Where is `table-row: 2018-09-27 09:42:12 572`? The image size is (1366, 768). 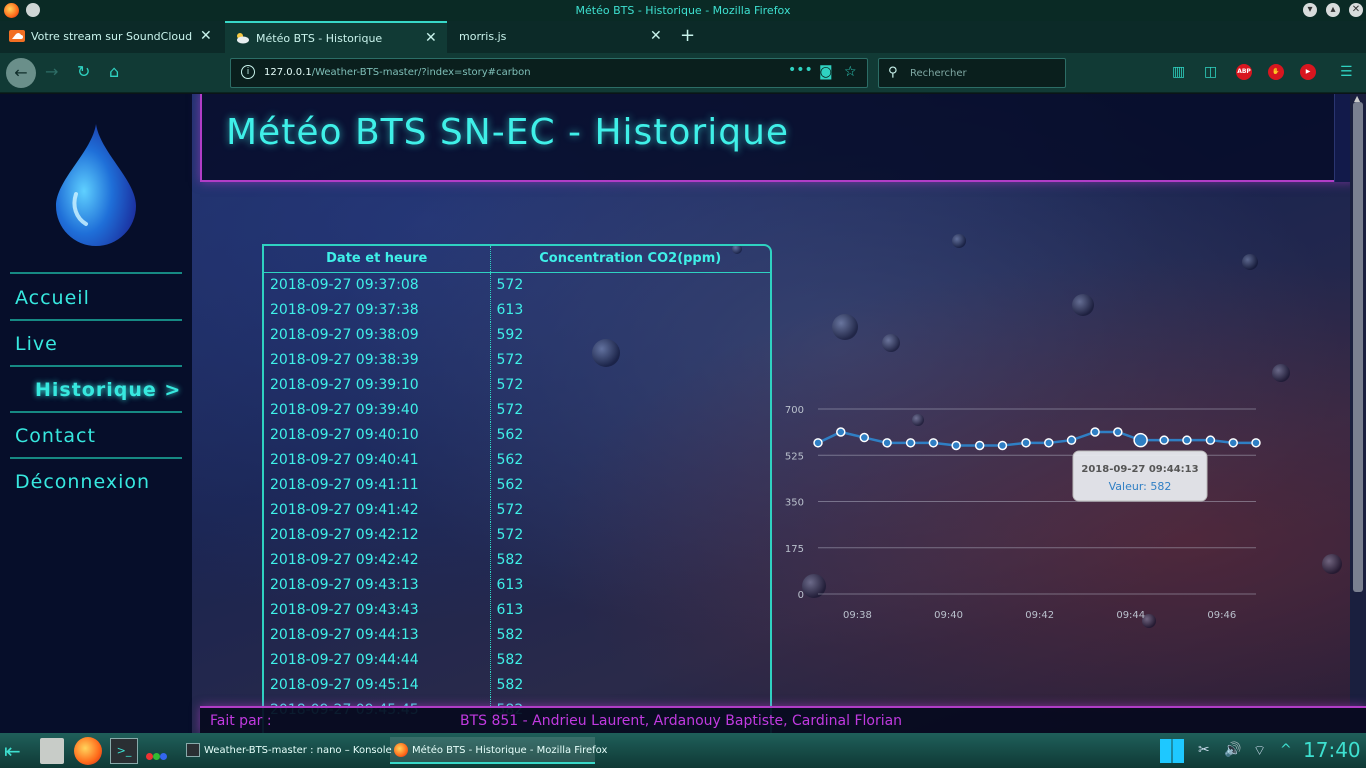
table-row: 2018-09-27 09:42:12 572 is located at coordinates (517, 534).